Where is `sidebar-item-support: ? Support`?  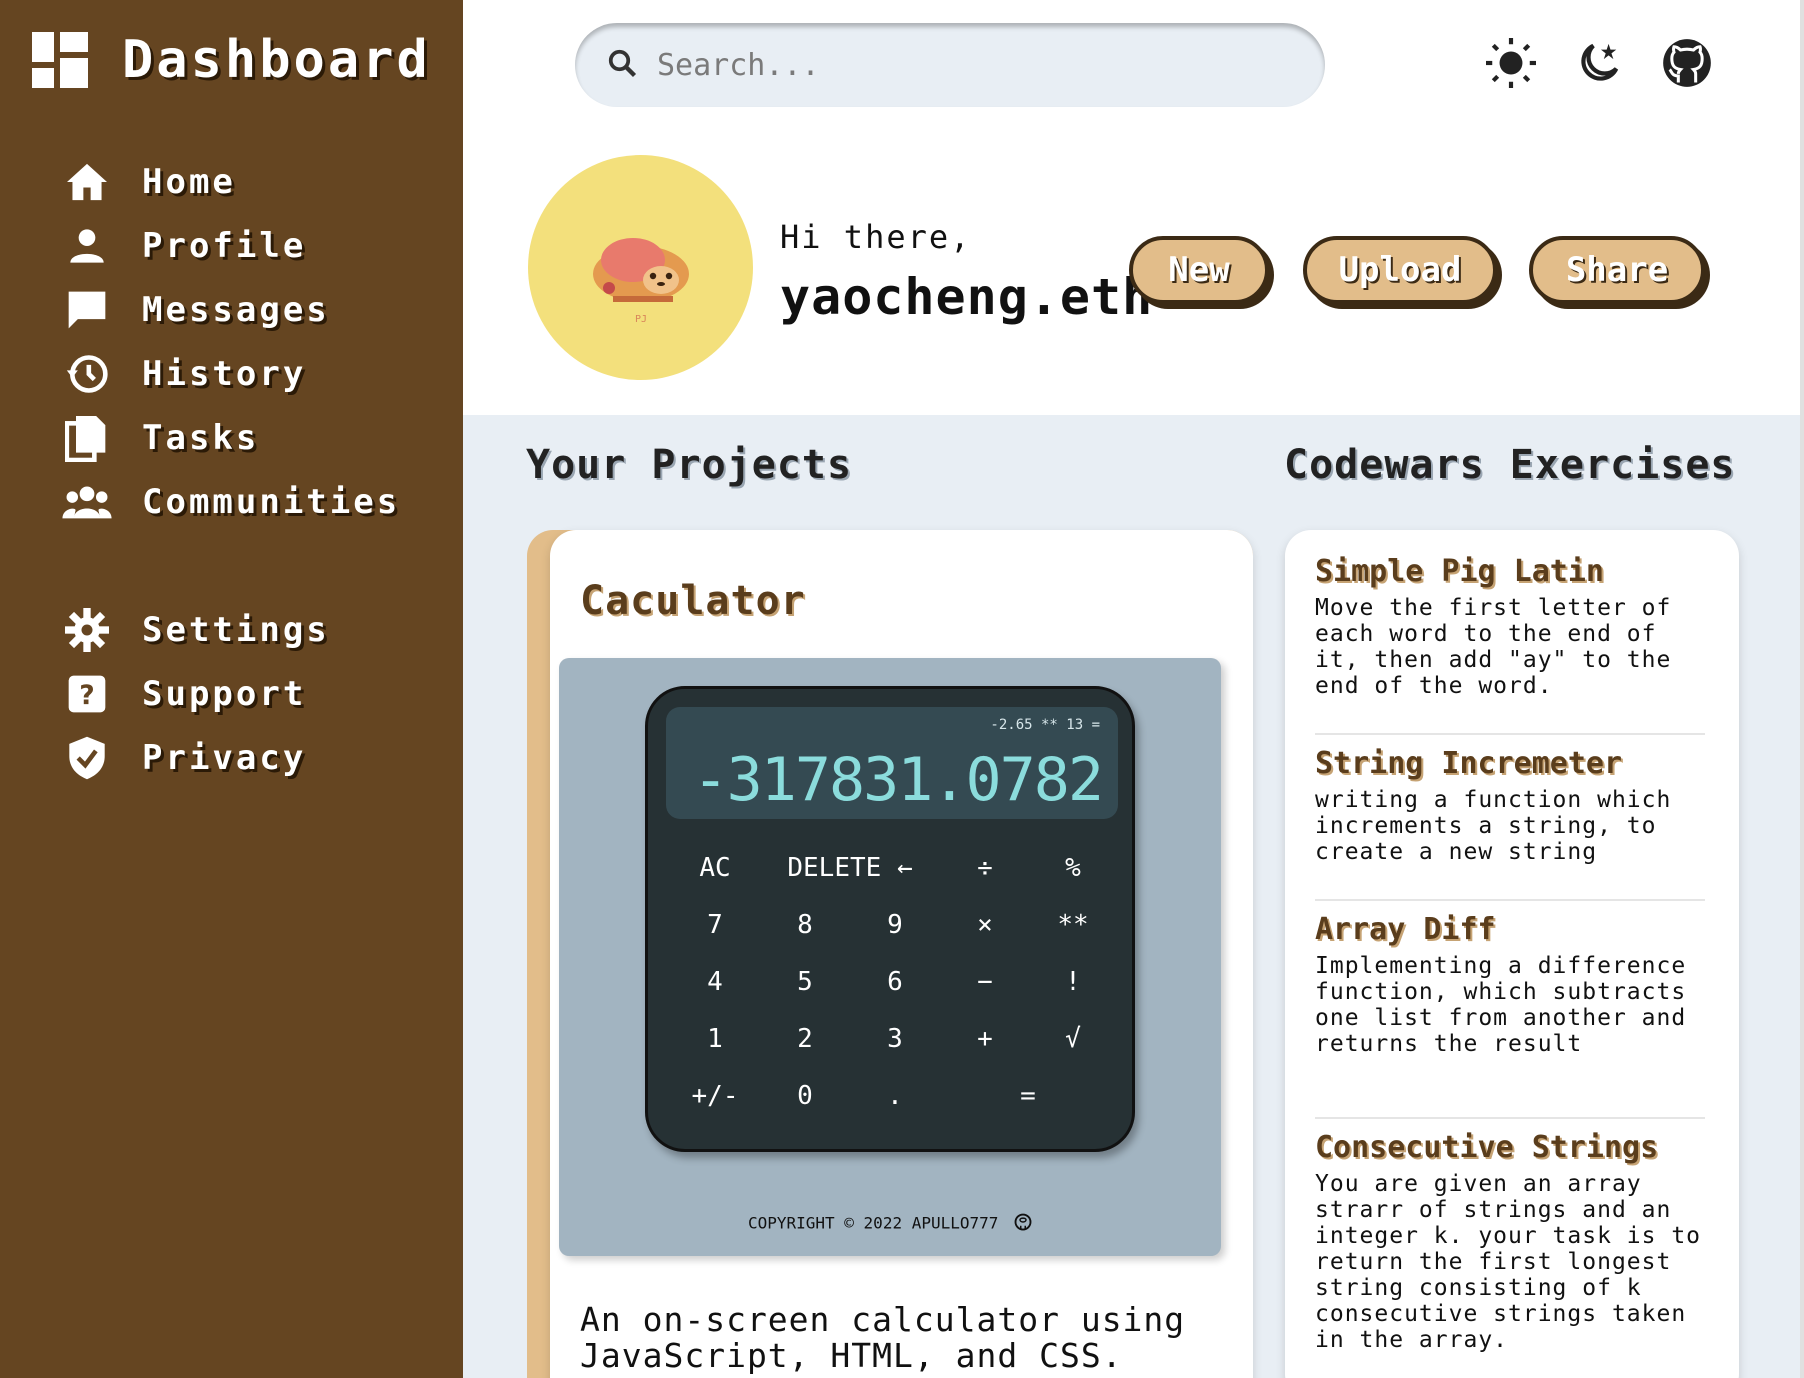
sidebar-item-support: ? Support is located at coordinates (196, 694).